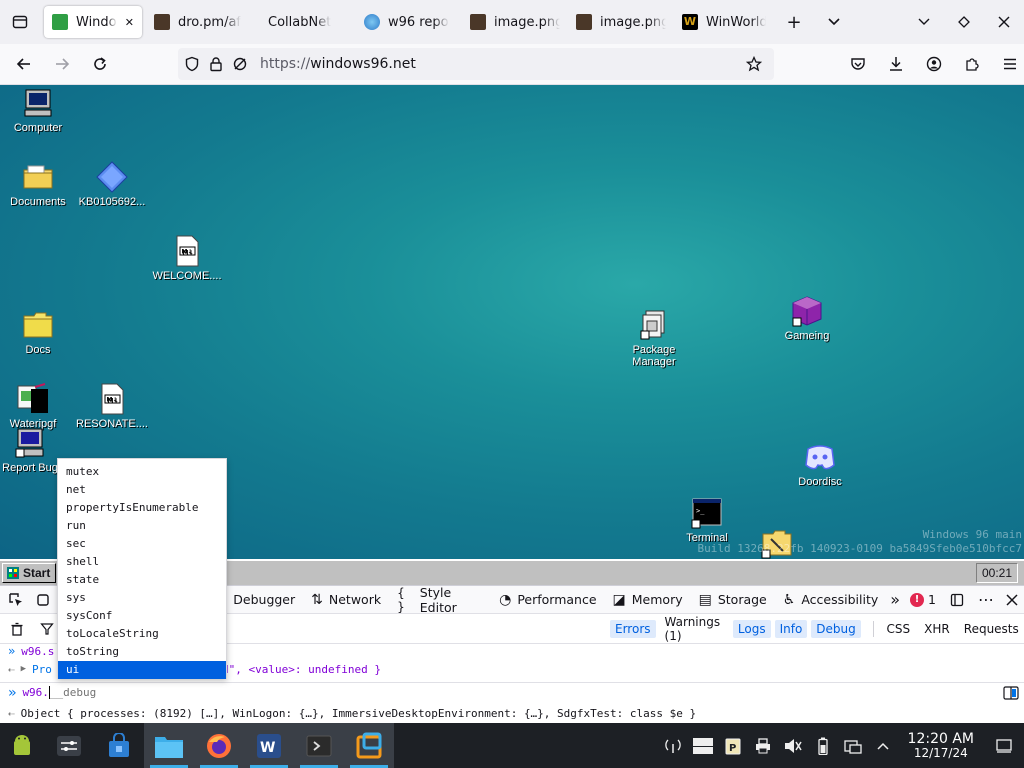 Image resolution: width=1024 pixels, height=768 pixels. I want to click on taskbar-app-launcher, so click(22, 745).